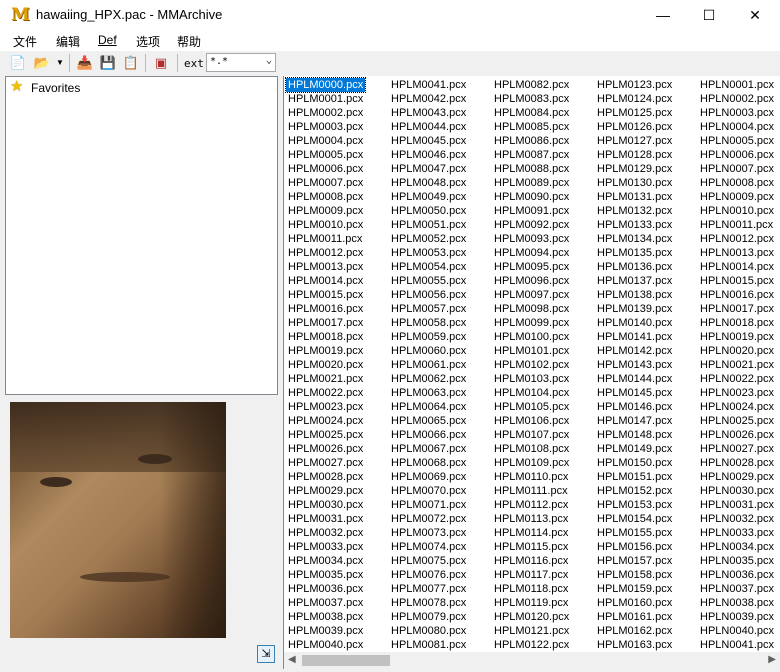 The width and height of the screenshot is (780, 672). I want to click on file-item: HPLM0143.pcx, so click(634, 365).